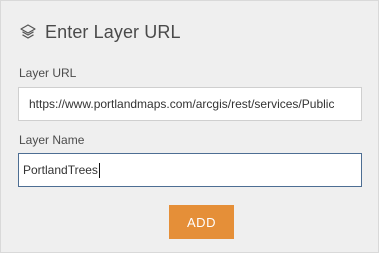 The height and width of the screenshot is (253, 379). I want to click on layer-name-label: Layer Name, so click(52, 140).